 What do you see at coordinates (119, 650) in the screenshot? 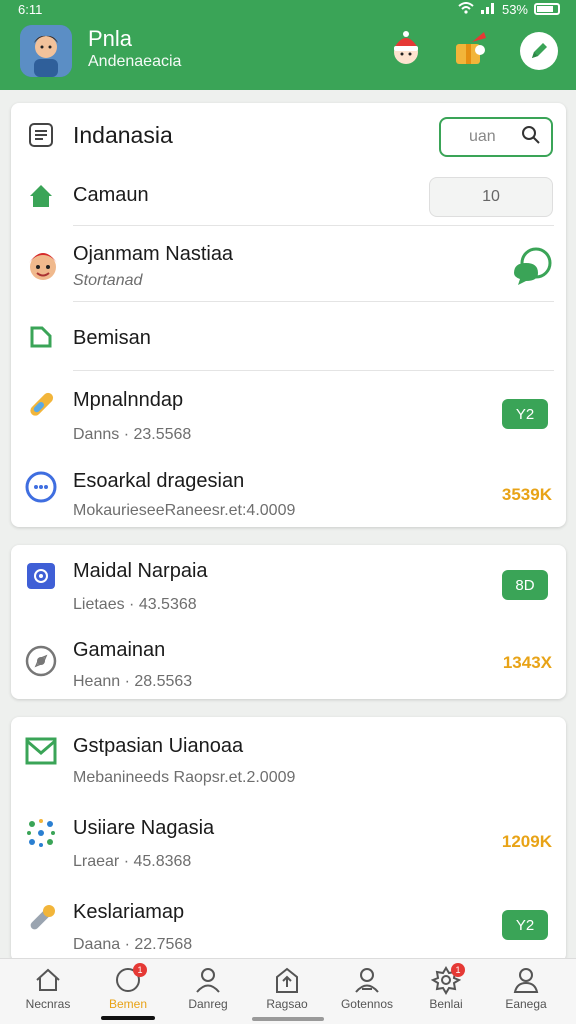
I see `item-title: Gamainan` at bounding box center [119, 650].